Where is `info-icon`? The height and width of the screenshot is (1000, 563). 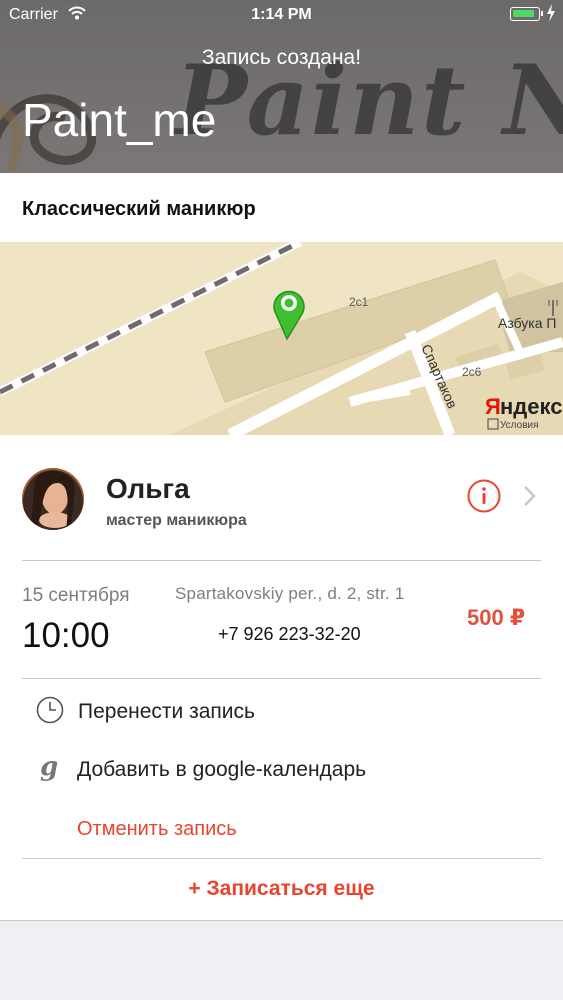
info-icon is located at coordinates (484, 496).